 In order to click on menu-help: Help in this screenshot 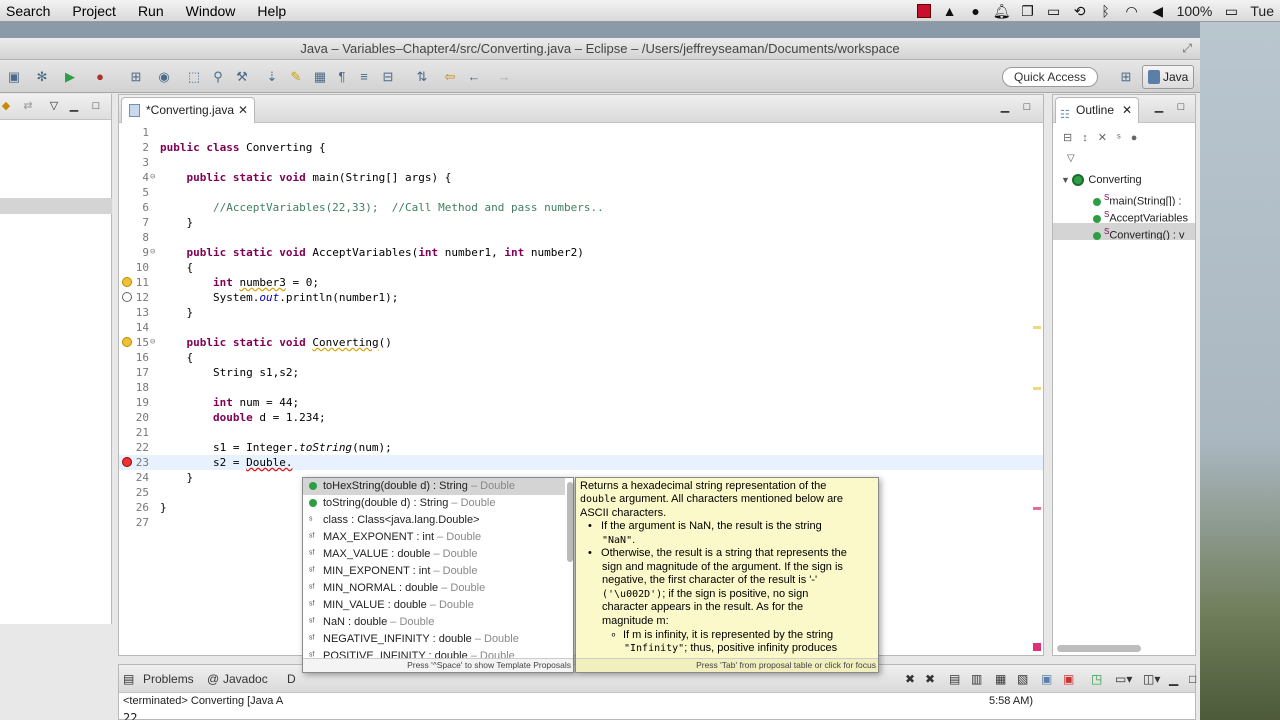, I will do `click(271, 11)`.